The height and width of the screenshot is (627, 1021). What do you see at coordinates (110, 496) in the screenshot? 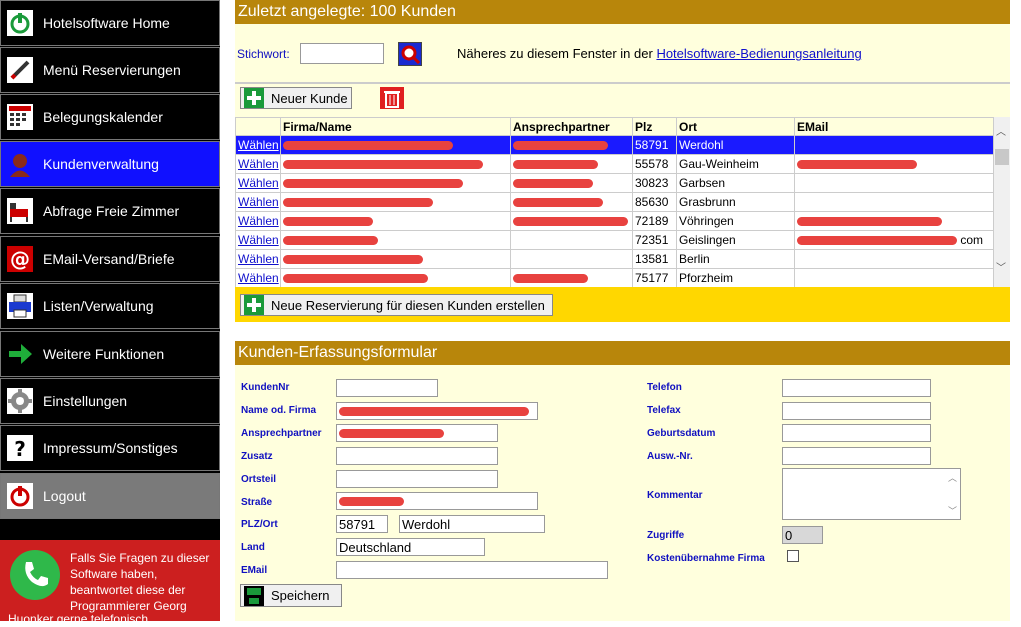
I see `sidebar-item-logout: Logout` at bounding box center [110, 496].